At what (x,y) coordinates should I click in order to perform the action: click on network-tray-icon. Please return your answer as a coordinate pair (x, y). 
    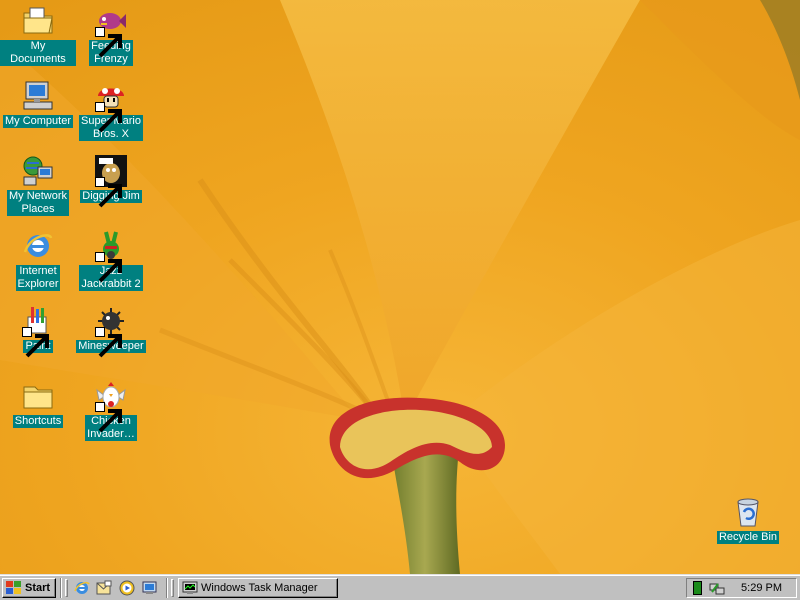
    Looking at the image, I should click on (717, 588).